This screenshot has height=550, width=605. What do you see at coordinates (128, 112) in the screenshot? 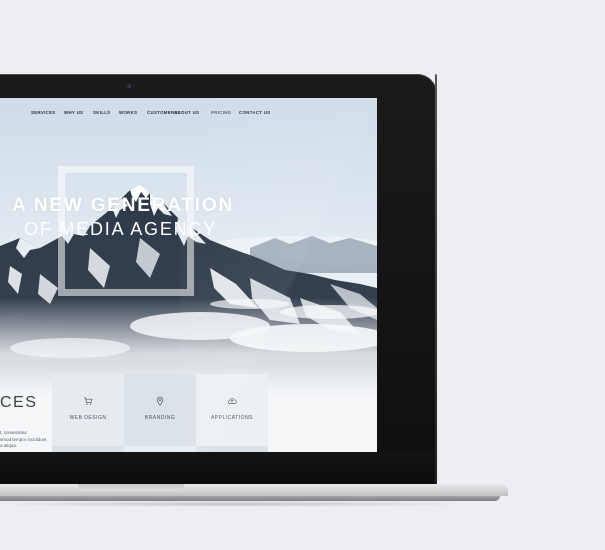
I see `nav-item-works: WORKS` at bounding box center [128, 112].